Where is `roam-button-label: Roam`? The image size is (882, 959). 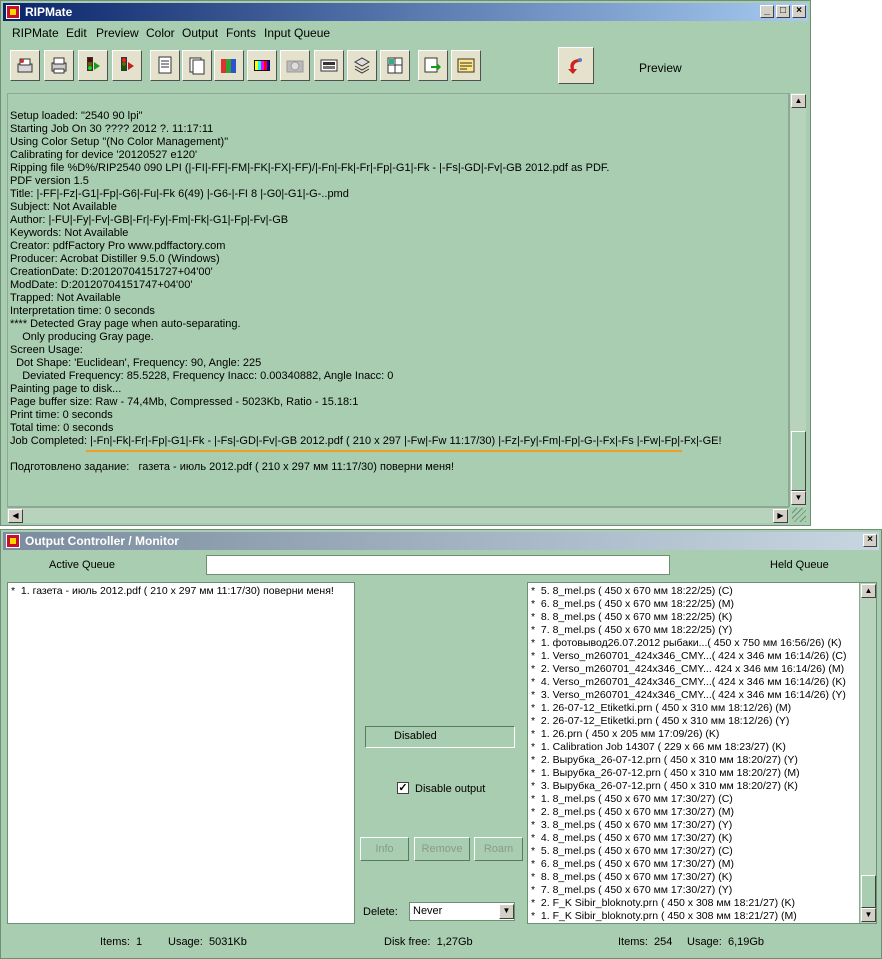
roam-button-label: Roam is located at coordinates (498, 849).